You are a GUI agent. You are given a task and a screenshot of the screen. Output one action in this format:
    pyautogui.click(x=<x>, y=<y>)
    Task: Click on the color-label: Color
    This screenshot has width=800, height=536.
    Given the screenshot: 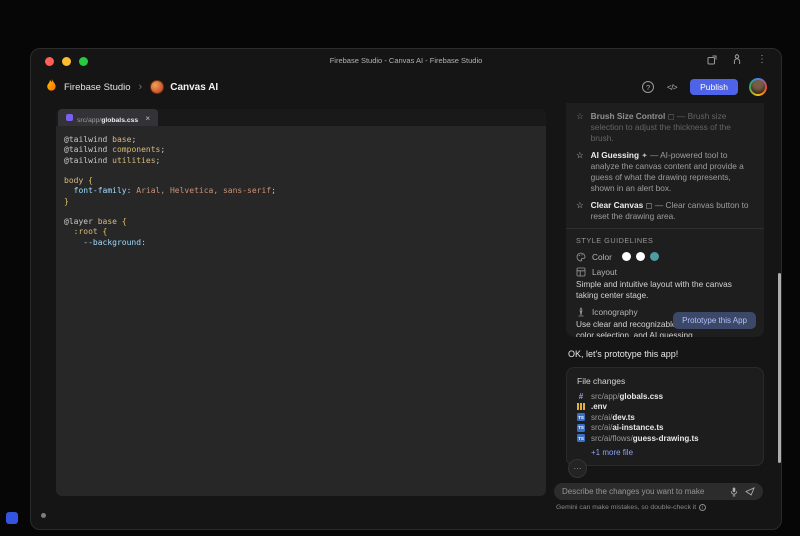 What is the action you would take?
    pyautogui.click(x=602, y=256)
    